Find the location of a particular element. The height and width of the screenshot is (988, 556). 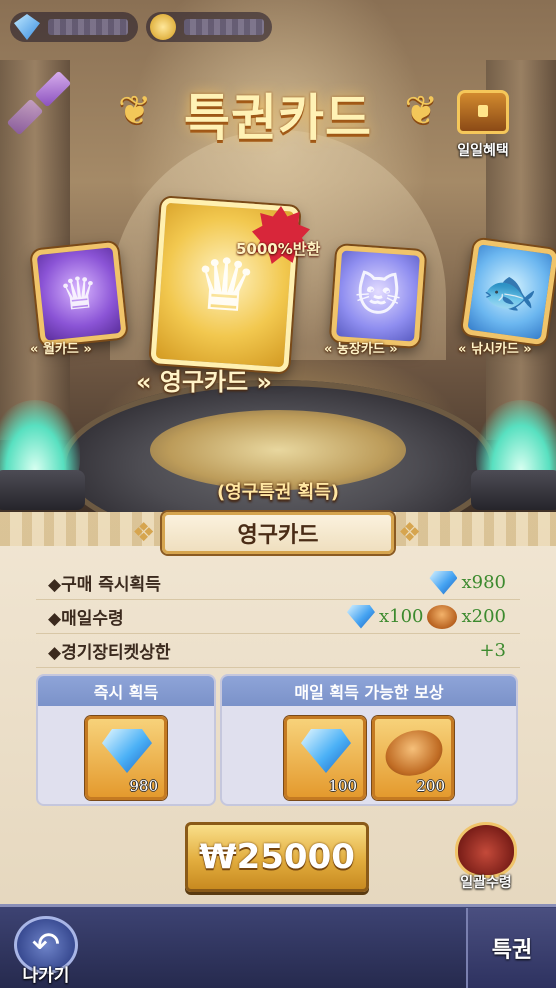

card-permanent-text: 영구카드 is located at coordinates (204, 382).